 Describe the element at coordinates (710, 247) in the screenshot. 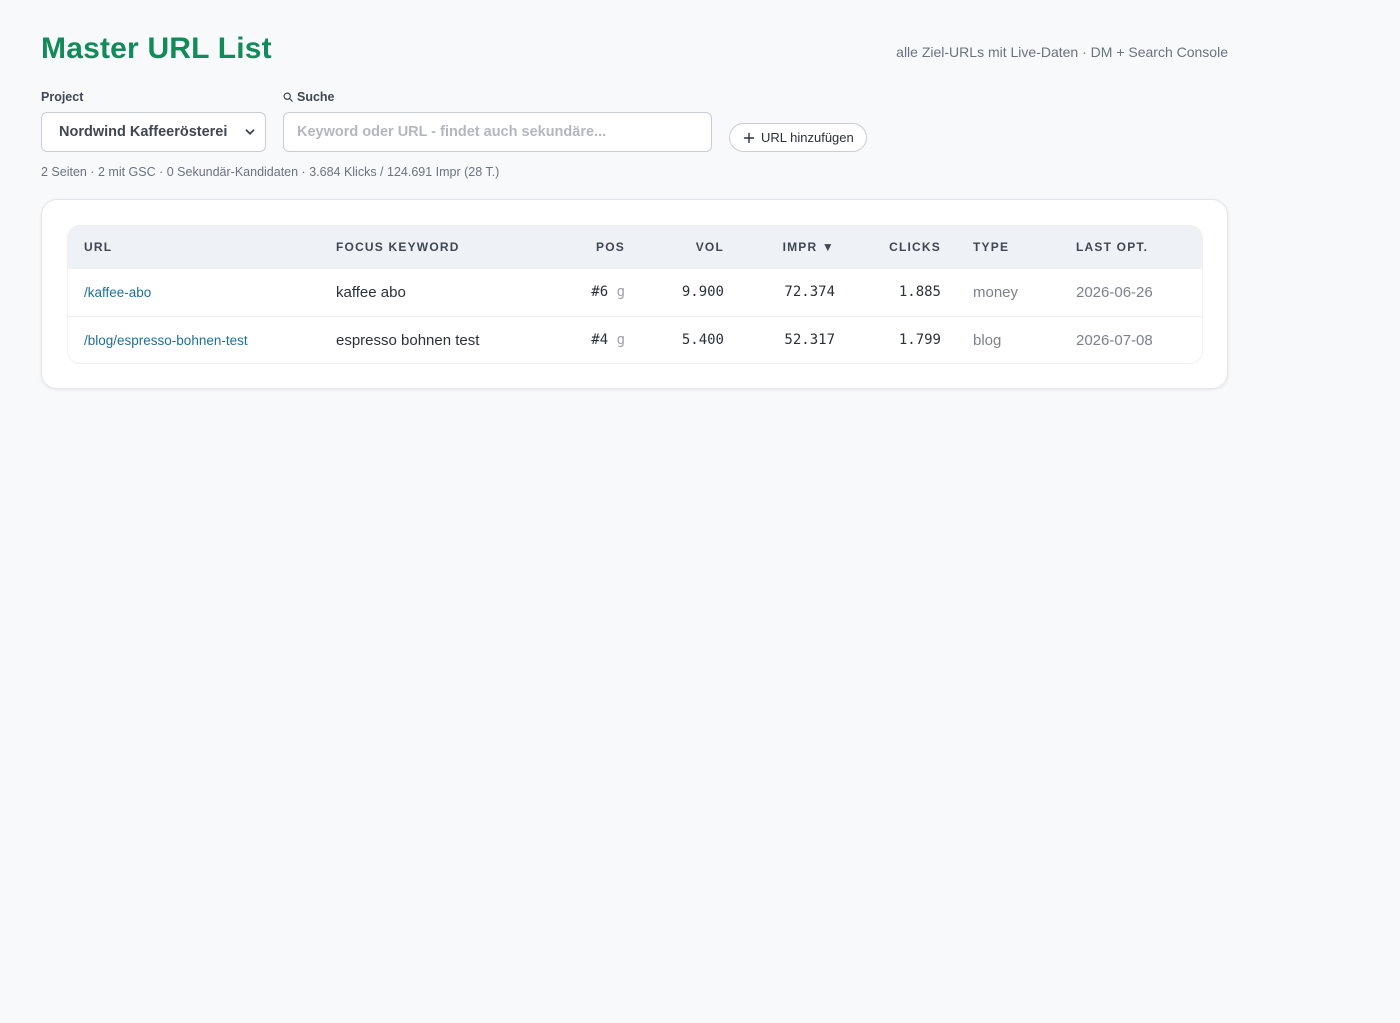

I see `column-header-vol: VOL` at that location.